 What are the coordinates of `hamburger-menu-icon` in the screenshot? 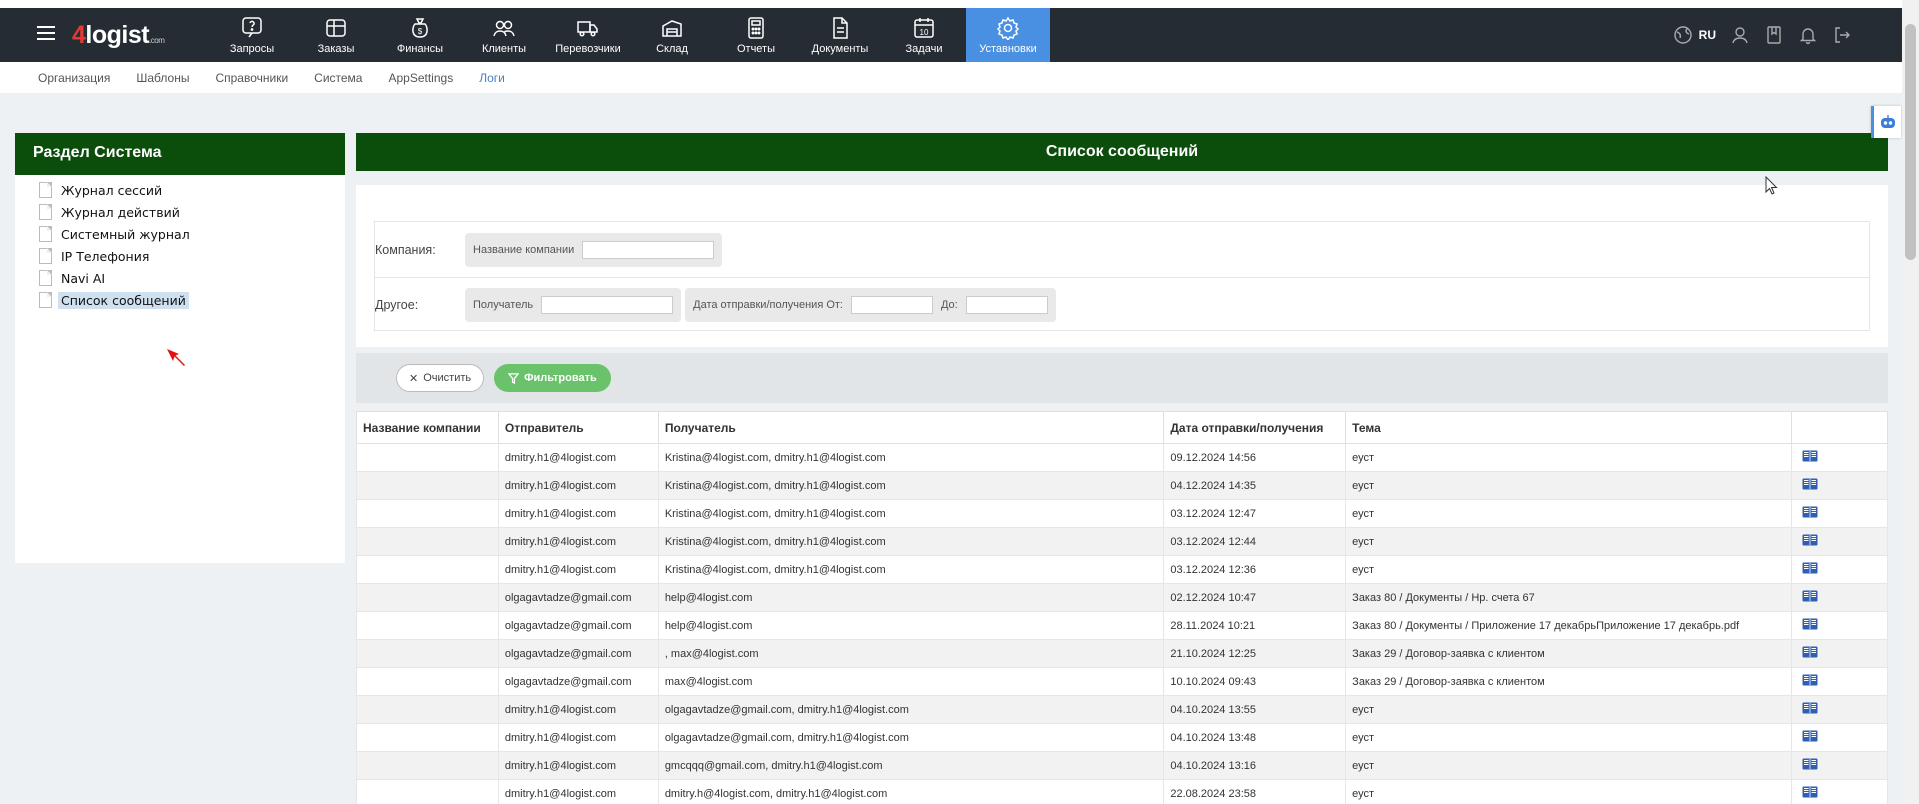 It's located at (46, 33).